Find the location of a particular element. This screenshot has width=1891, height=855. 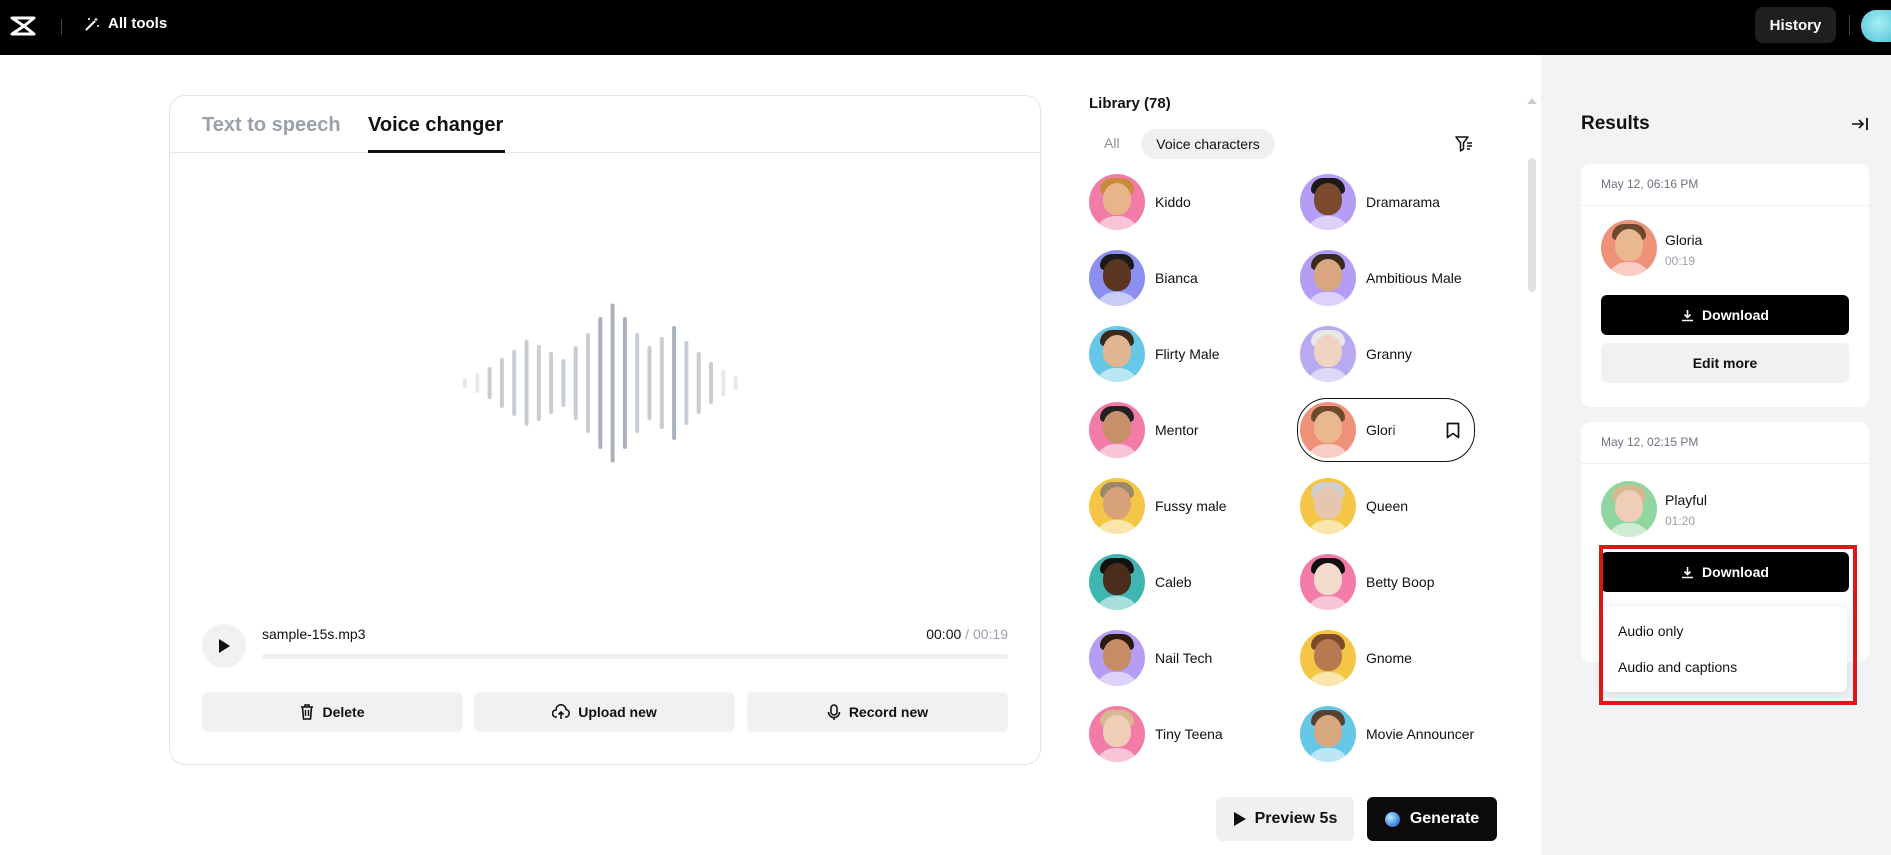

preview-button: Preview 5s is located at coordinates (1285, 819).